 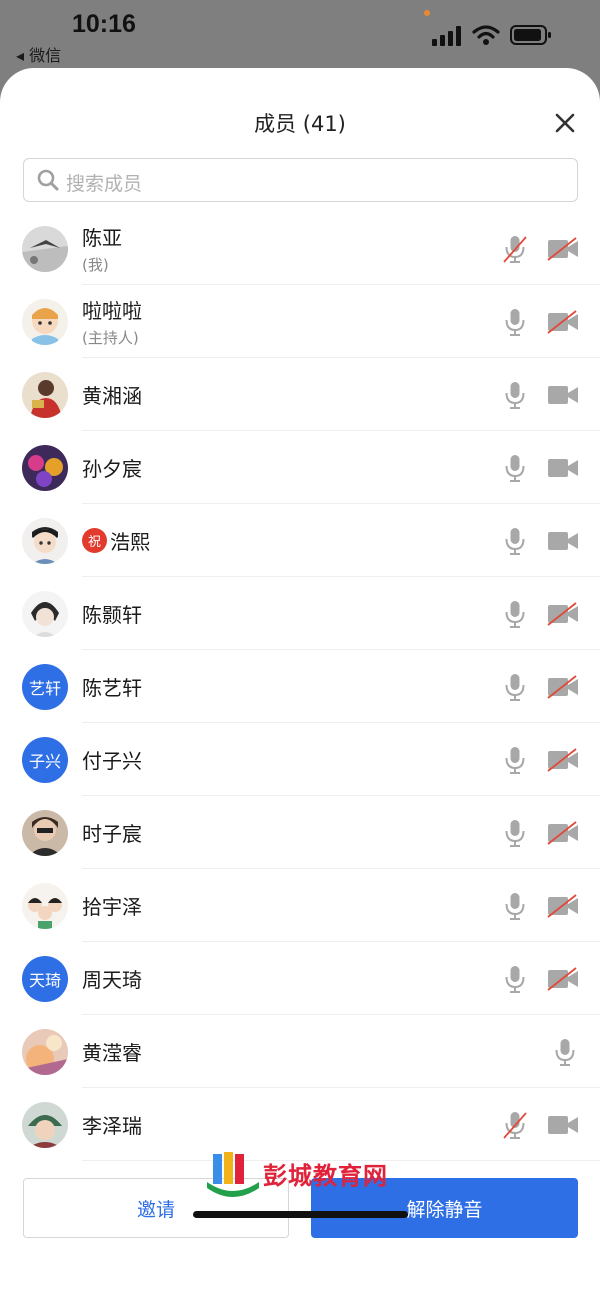 What do you see at coordinates (300, 321) in the screenshot?
I see `member-row: 啦啦啦 (主持人)` at bounding box center [300, 321].